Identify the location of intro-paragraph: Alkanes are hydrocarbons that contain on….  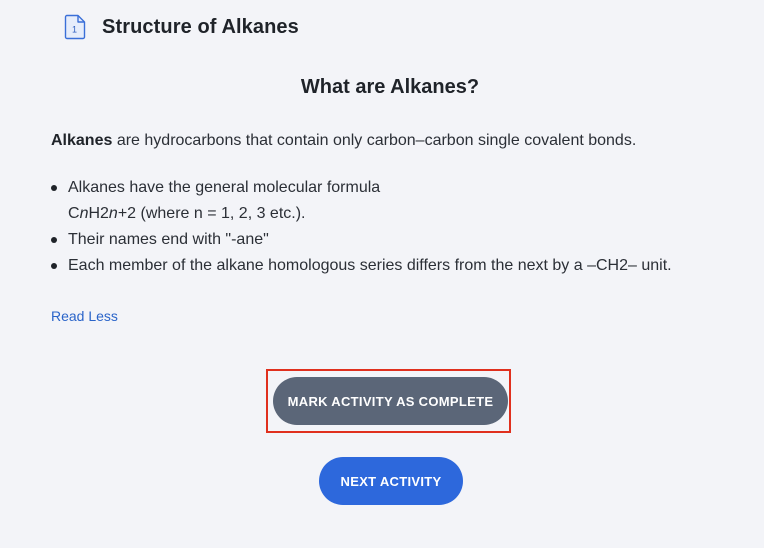
(343, 141).